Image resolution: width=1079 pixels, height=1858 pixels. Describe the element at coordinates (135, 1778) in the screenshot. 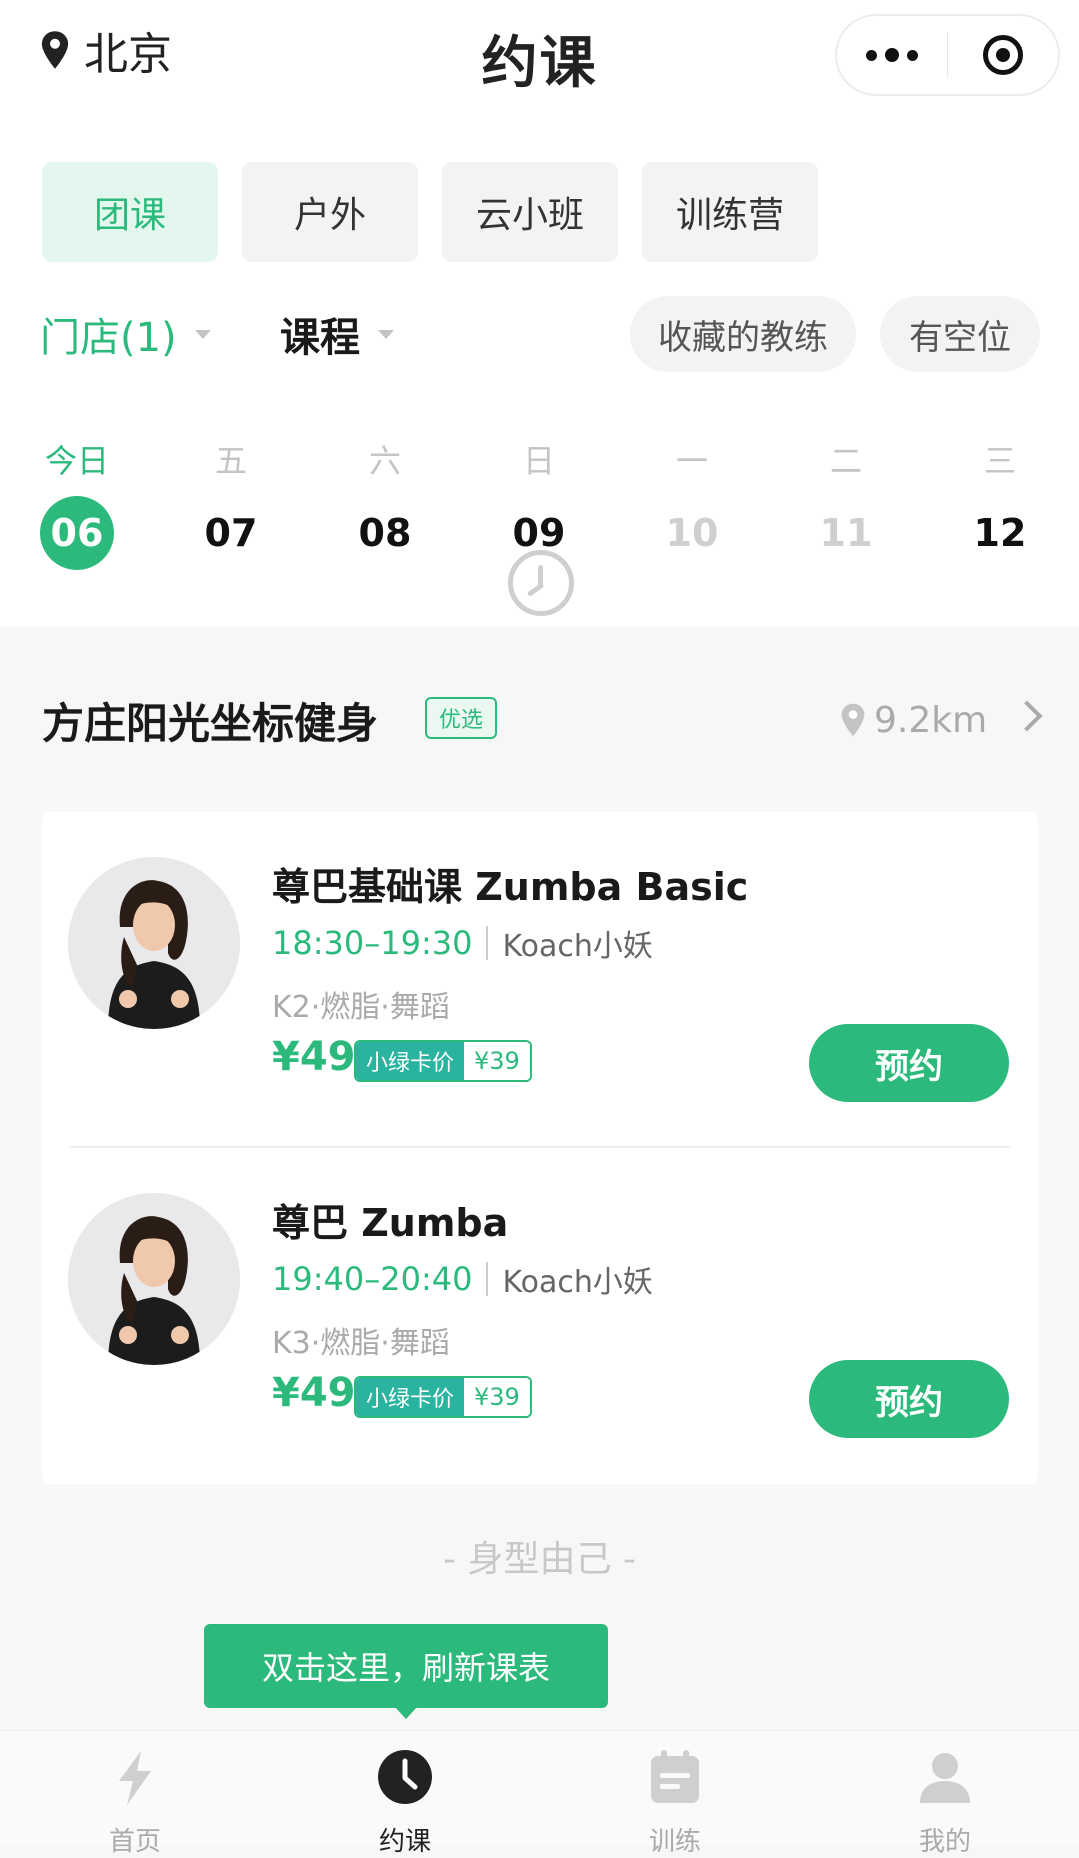

I see `lightning-icon` at that location.